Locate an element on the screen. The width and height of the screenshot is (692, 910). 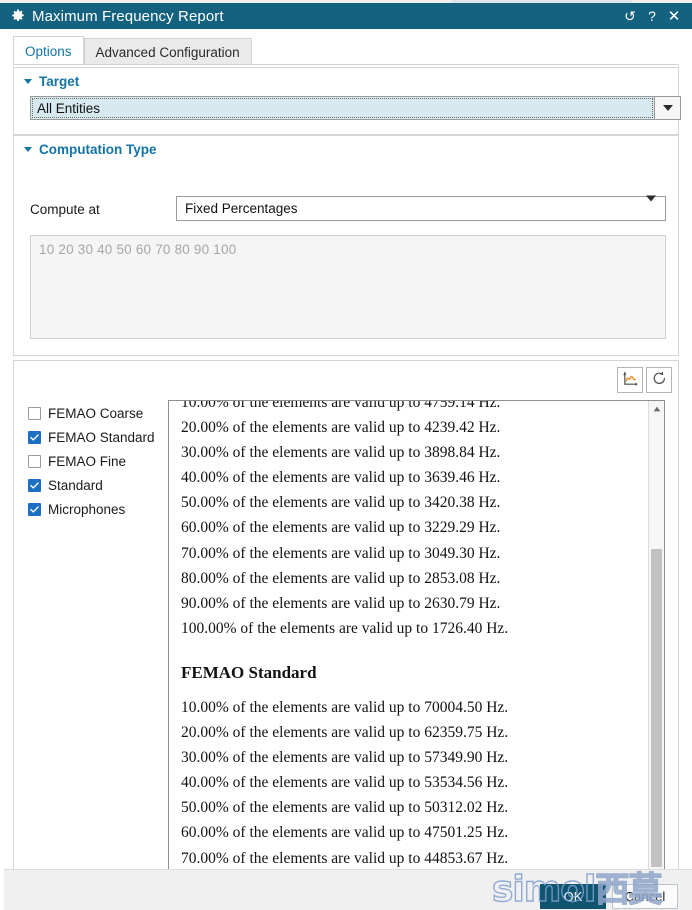
checkbox-label-femao-standard: FEMAO Standard is located at coordinates (101, 437).